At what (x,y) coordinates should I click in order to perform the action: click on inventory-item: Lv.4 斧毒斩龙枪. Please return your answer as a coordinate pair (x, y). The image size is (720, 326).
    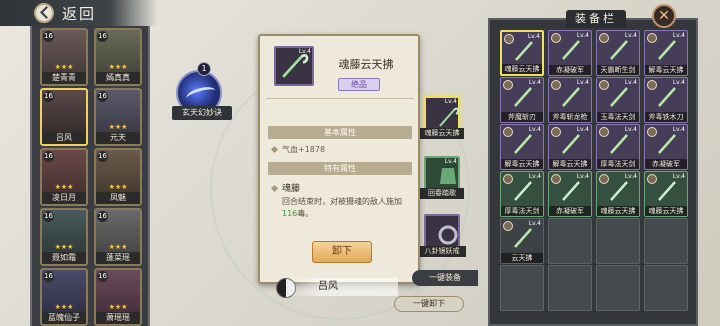
    Looking at the image, I should click on (570, 100).